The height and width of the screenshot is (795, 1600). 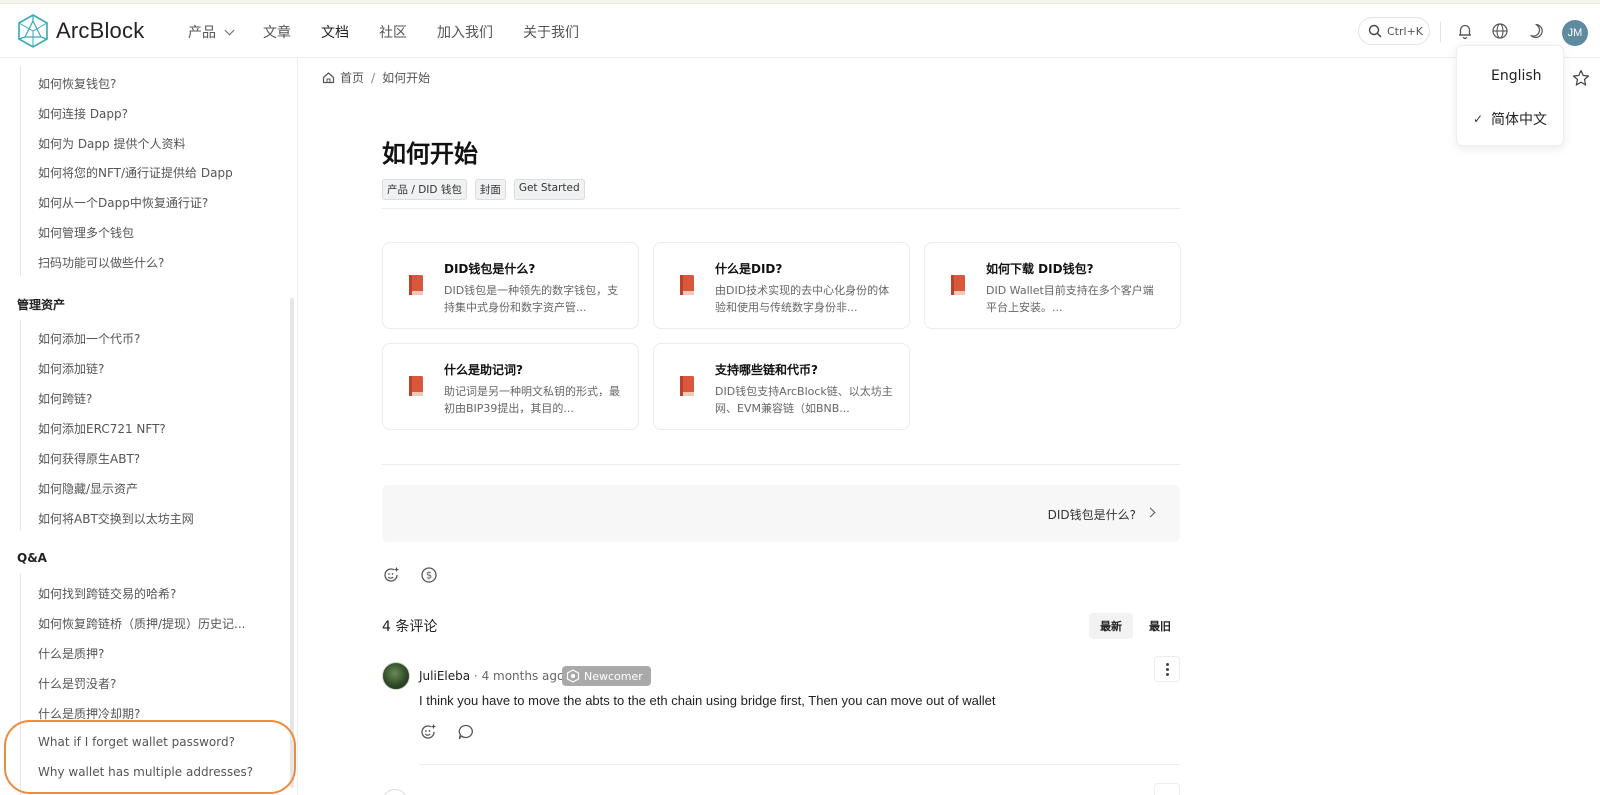 I want to click on tag: 封面, so click(x=490, y=189).